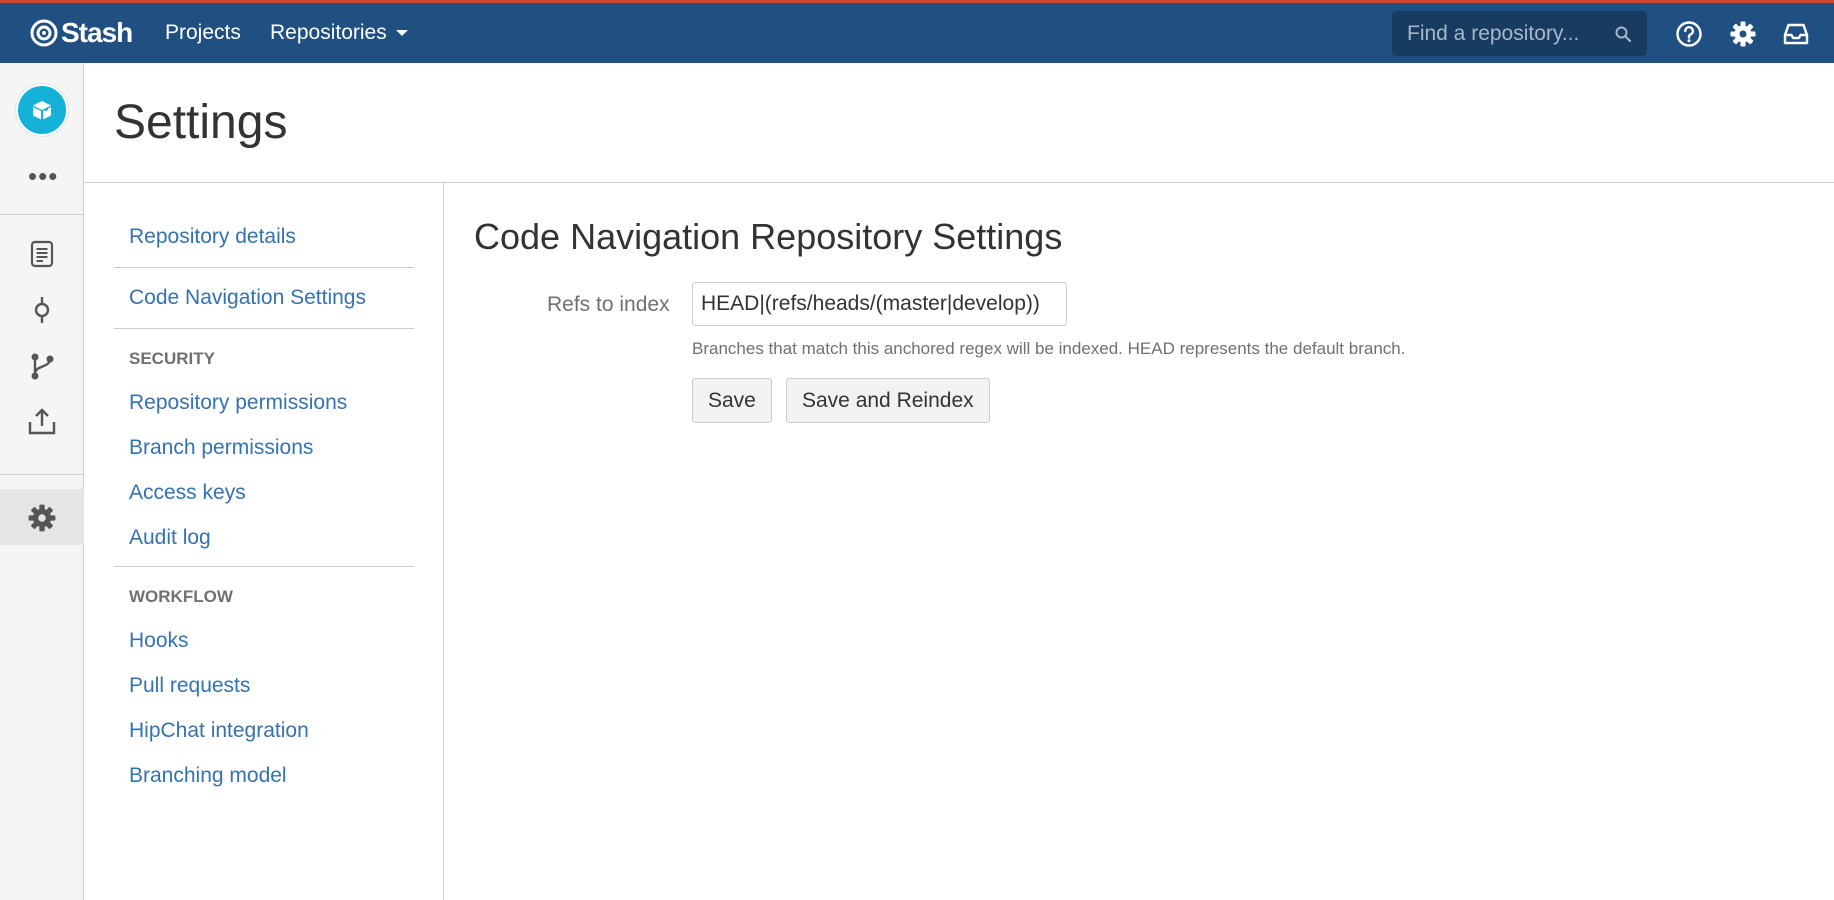 Image resolution: width=1834 pixels, height=900 pixels. What do you see at coordinates (888, 400) in the screenshot?
I see `save-and-reindex-button: Save and Reindex` at bounding box center [888, 400].